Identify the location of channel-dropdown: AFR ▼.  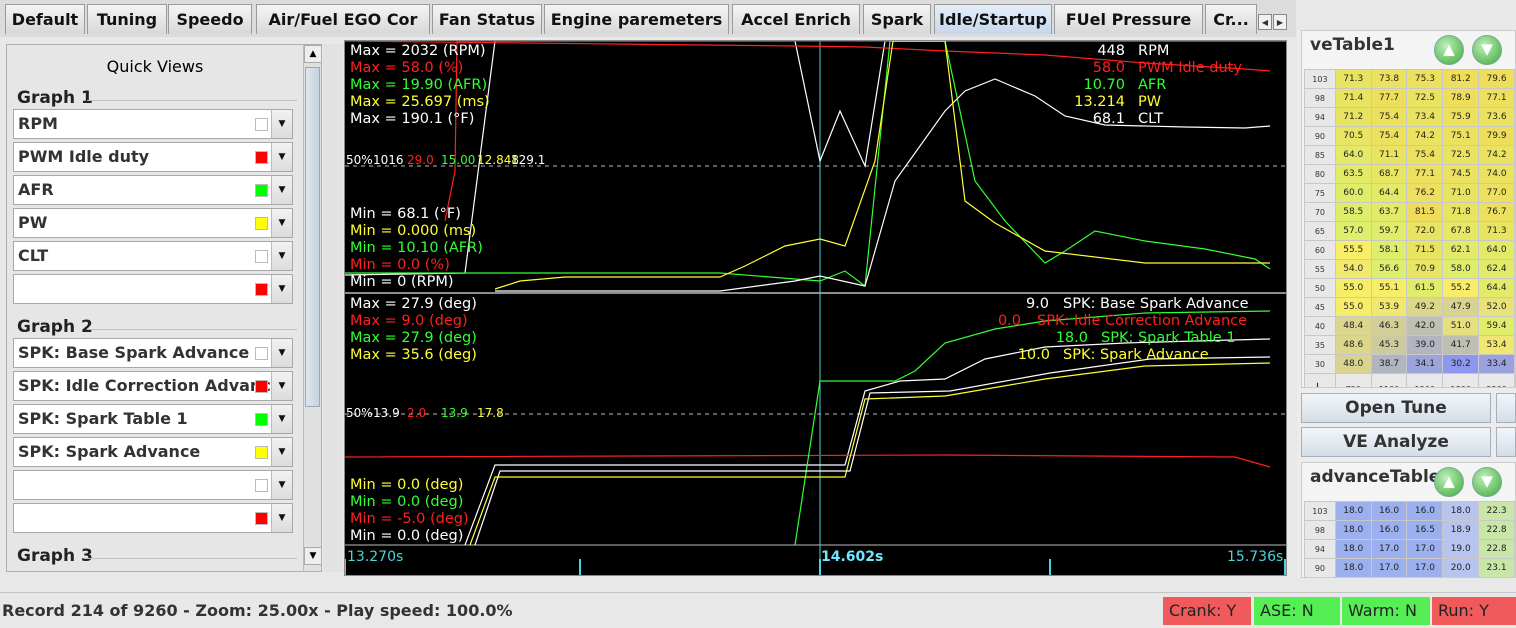
(153, 190).